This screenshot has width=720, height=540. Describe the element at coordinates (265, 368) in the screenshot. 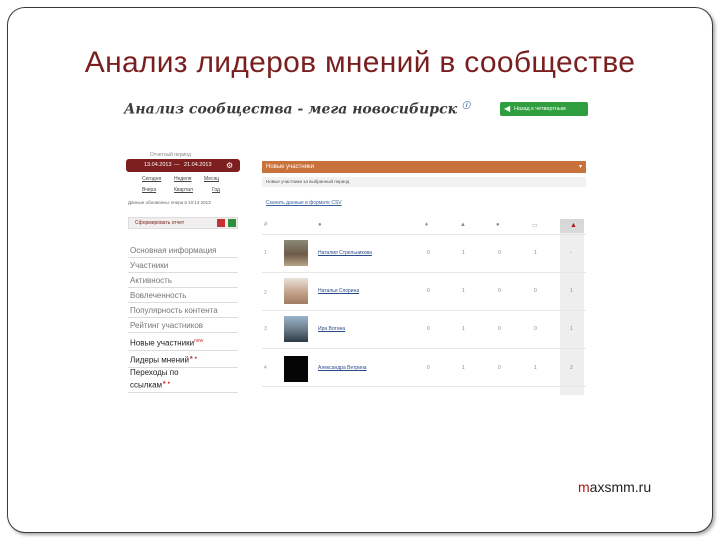

I see `row-number: 4` at that location.